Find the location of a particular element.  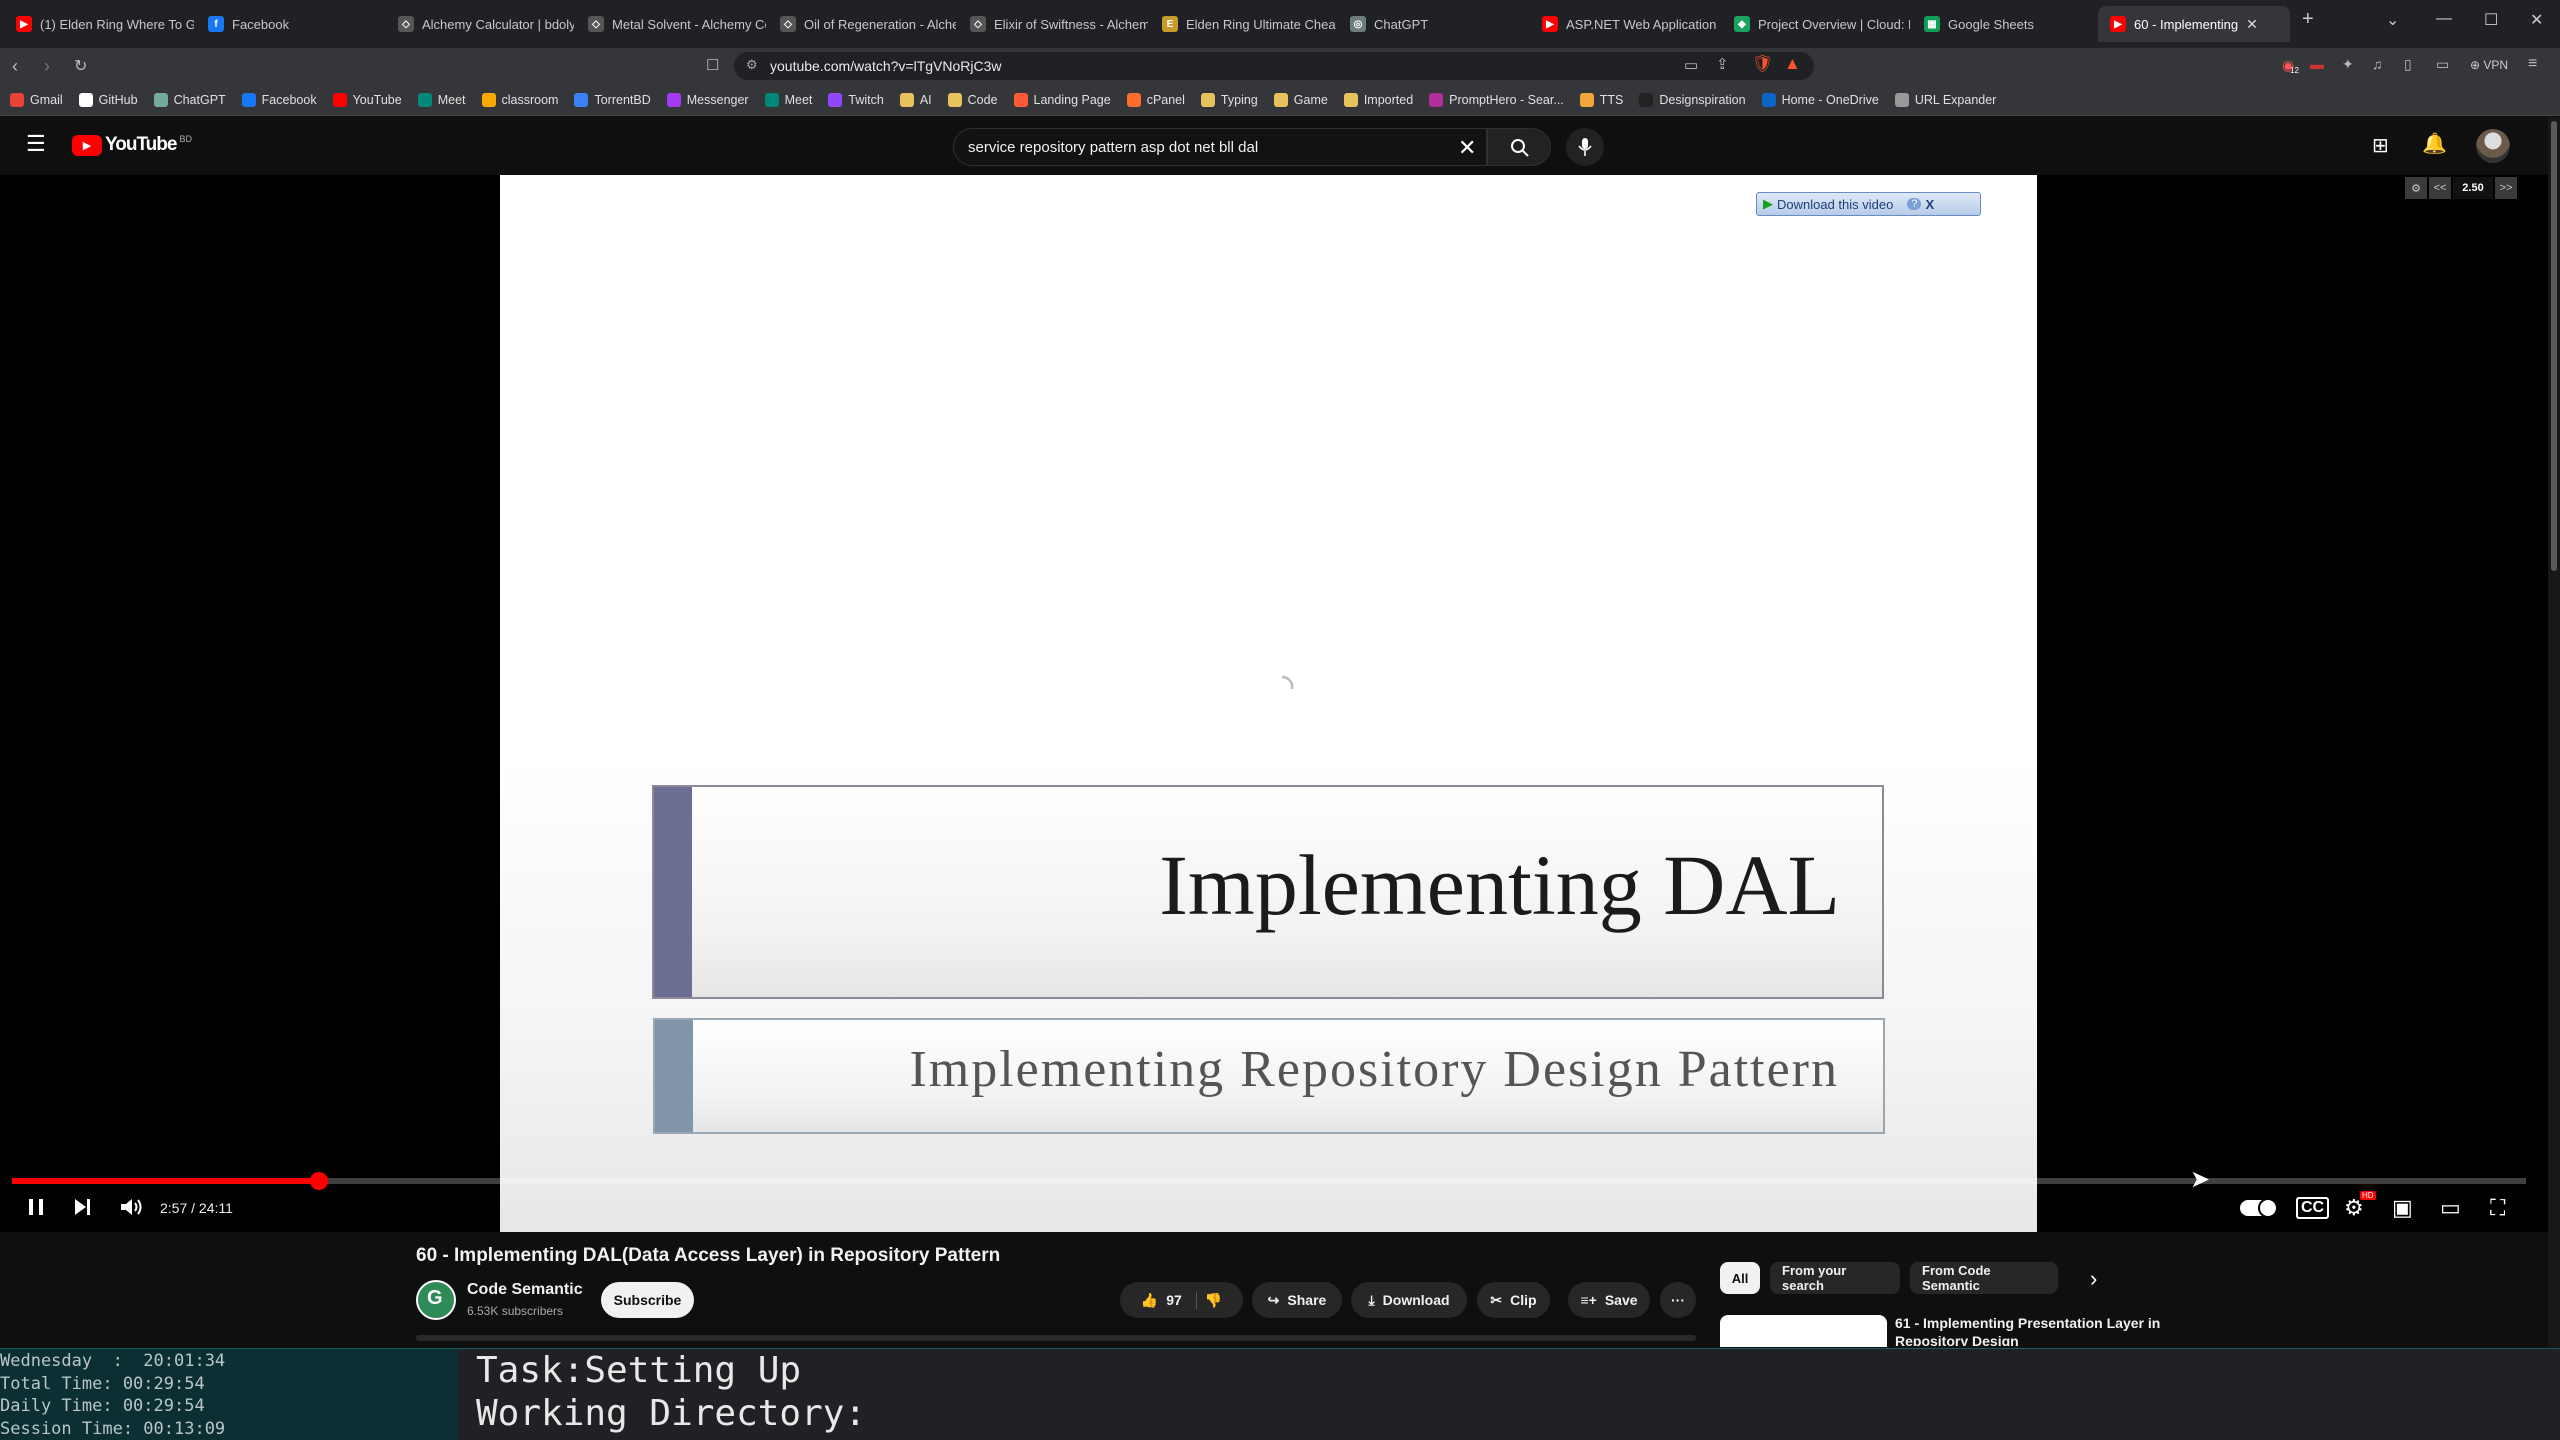

bookmark-item: Facebook is located at coordinates (279, 99).